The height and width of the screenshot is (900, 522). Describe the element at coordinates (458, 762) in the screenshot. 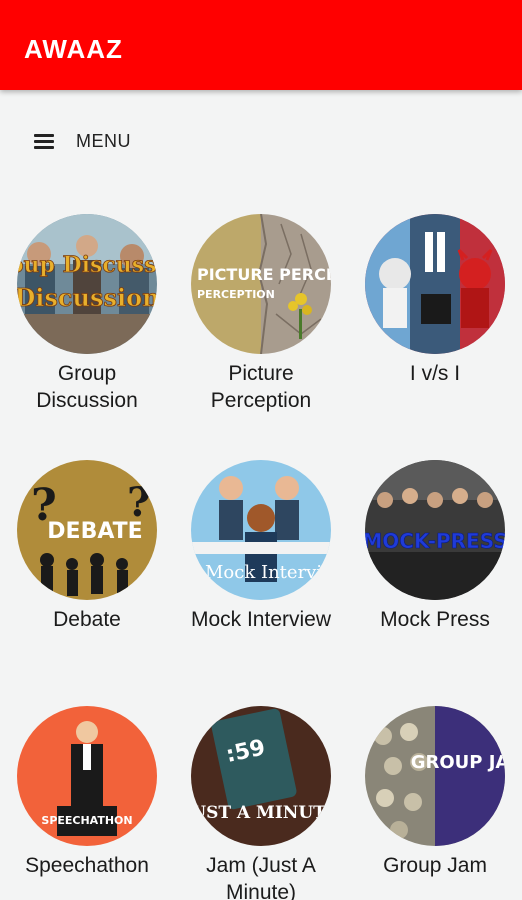

I see `svg-text: GROUP JAM` at that location.